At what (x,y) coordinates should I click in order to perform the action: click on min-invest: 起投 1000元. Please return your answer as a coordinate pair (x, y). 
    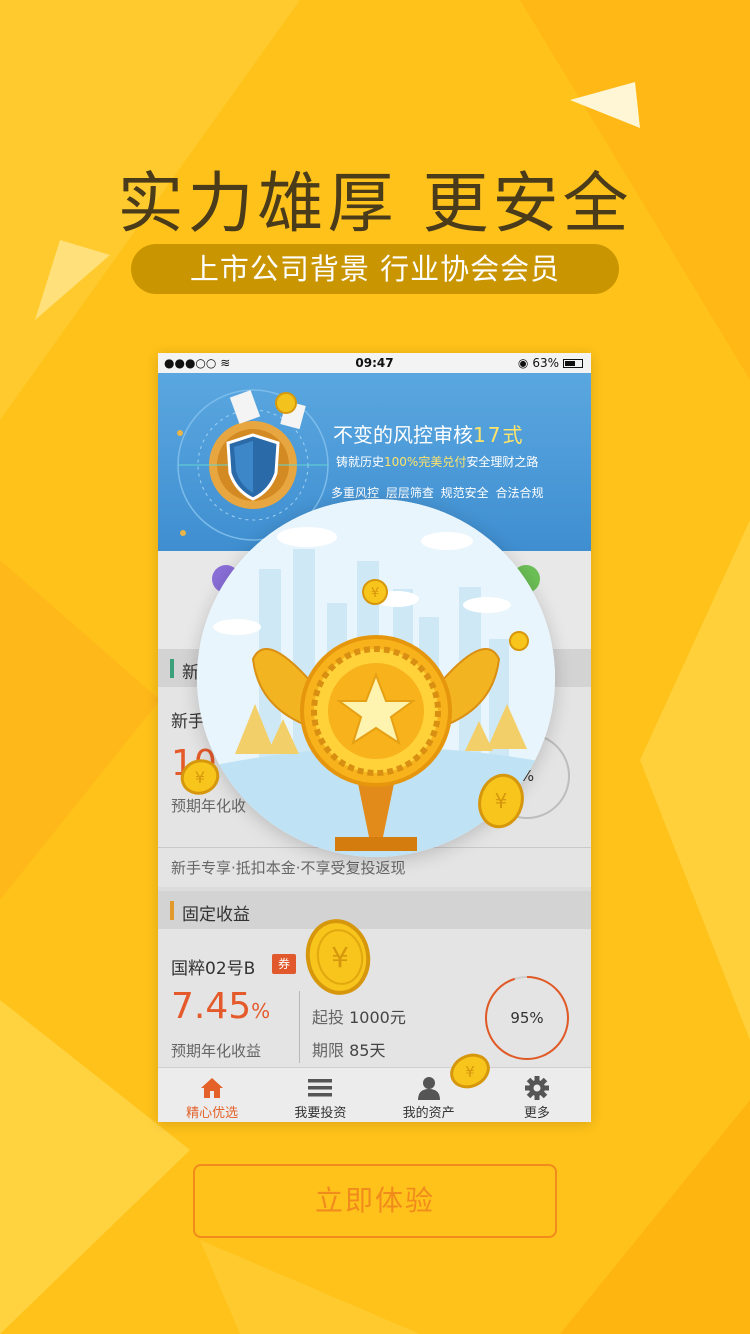
    Looking at the image, I should click on (359, 1017).